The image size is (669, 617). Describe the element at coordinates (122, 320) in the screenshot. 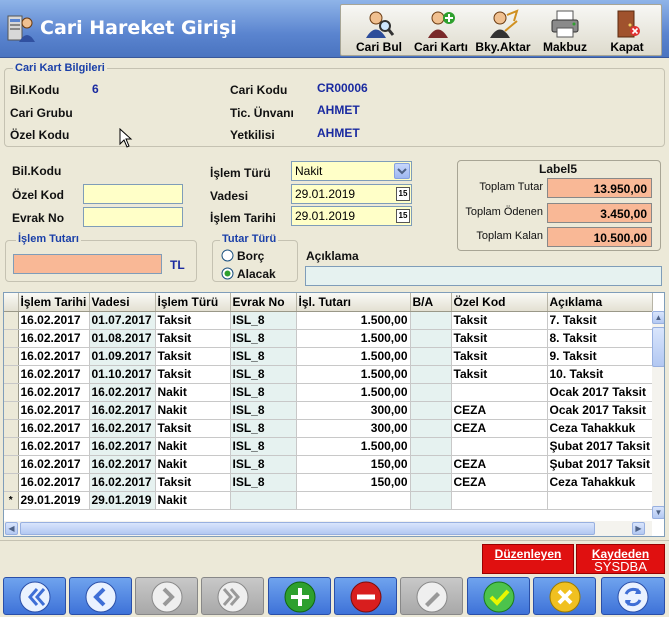

I see `grid-cell: 01.07.2017` at that location.